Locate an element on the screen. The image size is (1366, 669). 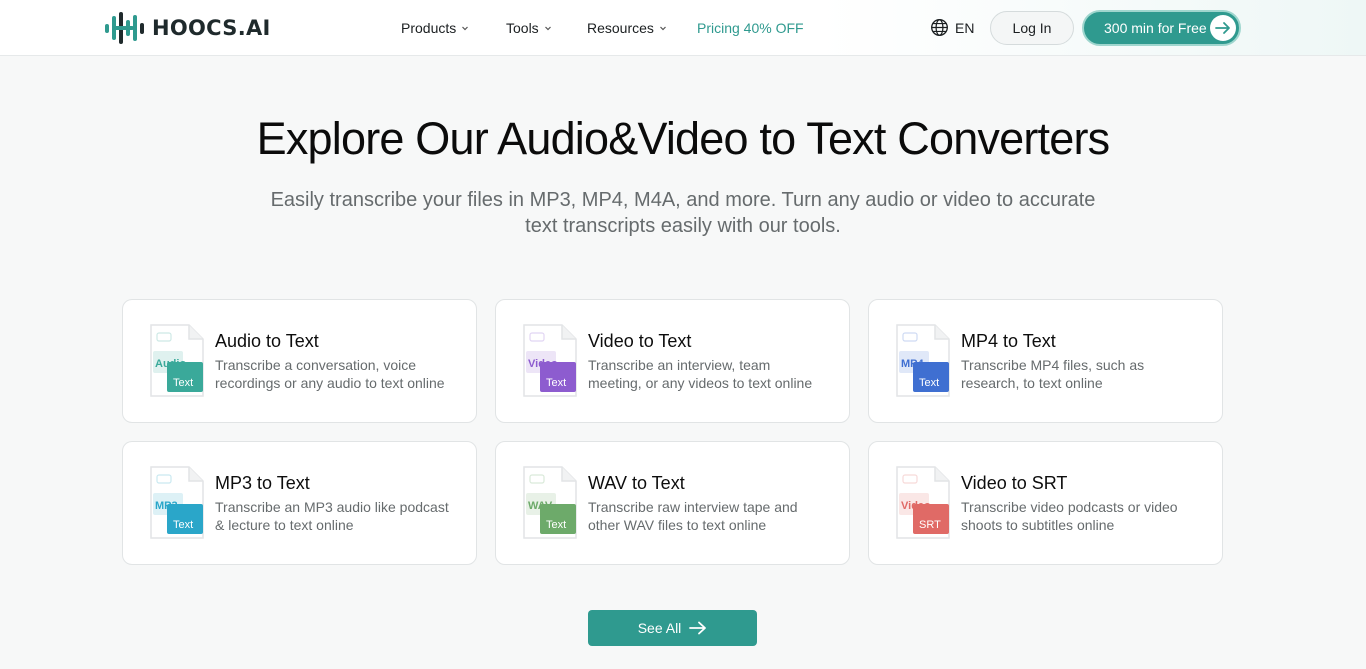
nav-products-label: Products is located at coordinates (429, 28).